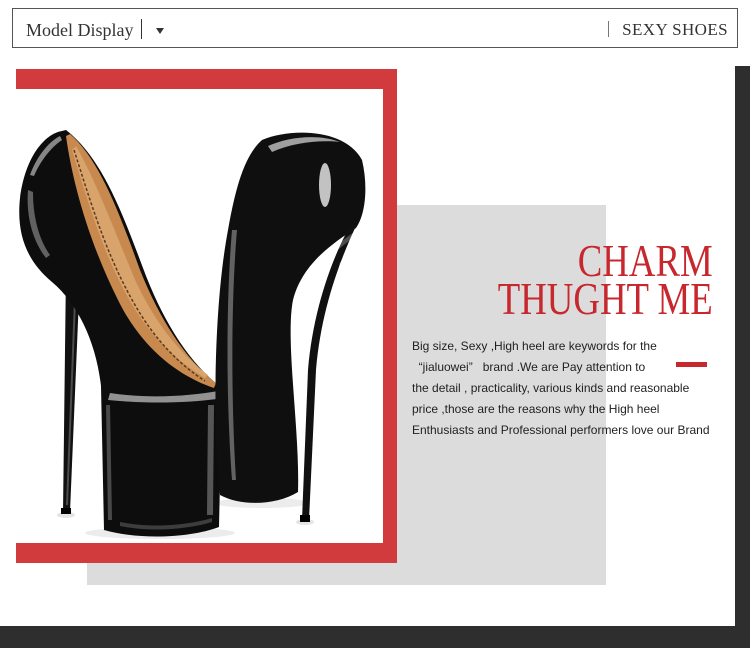 The height and width of the screenshot is (648, 750). Describe the element at coordinates (80, 30) in the screenshot. I see `model-display-label: Model Display` at that location.